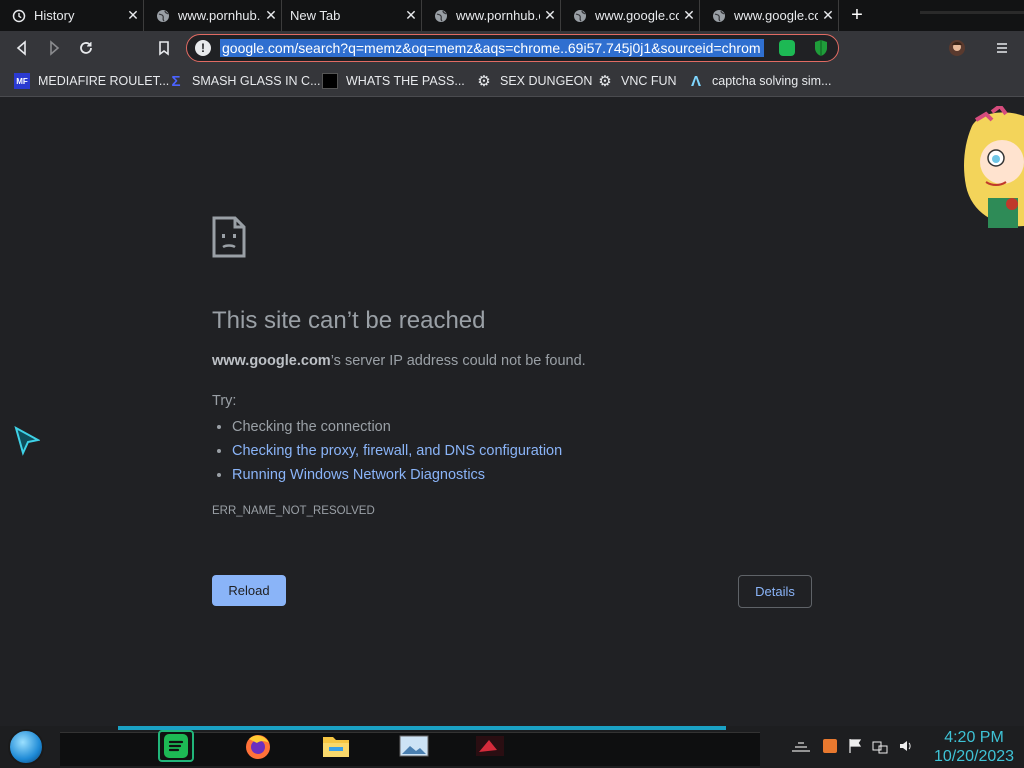  I want to click on volume-icon, so click(906, 747).